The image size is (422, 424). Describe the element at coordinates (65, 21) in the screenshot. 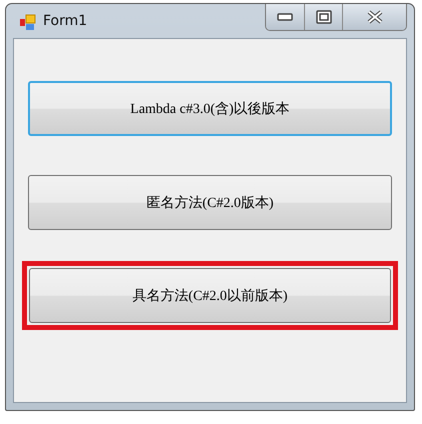

I see `window-title: Form1` at that location.